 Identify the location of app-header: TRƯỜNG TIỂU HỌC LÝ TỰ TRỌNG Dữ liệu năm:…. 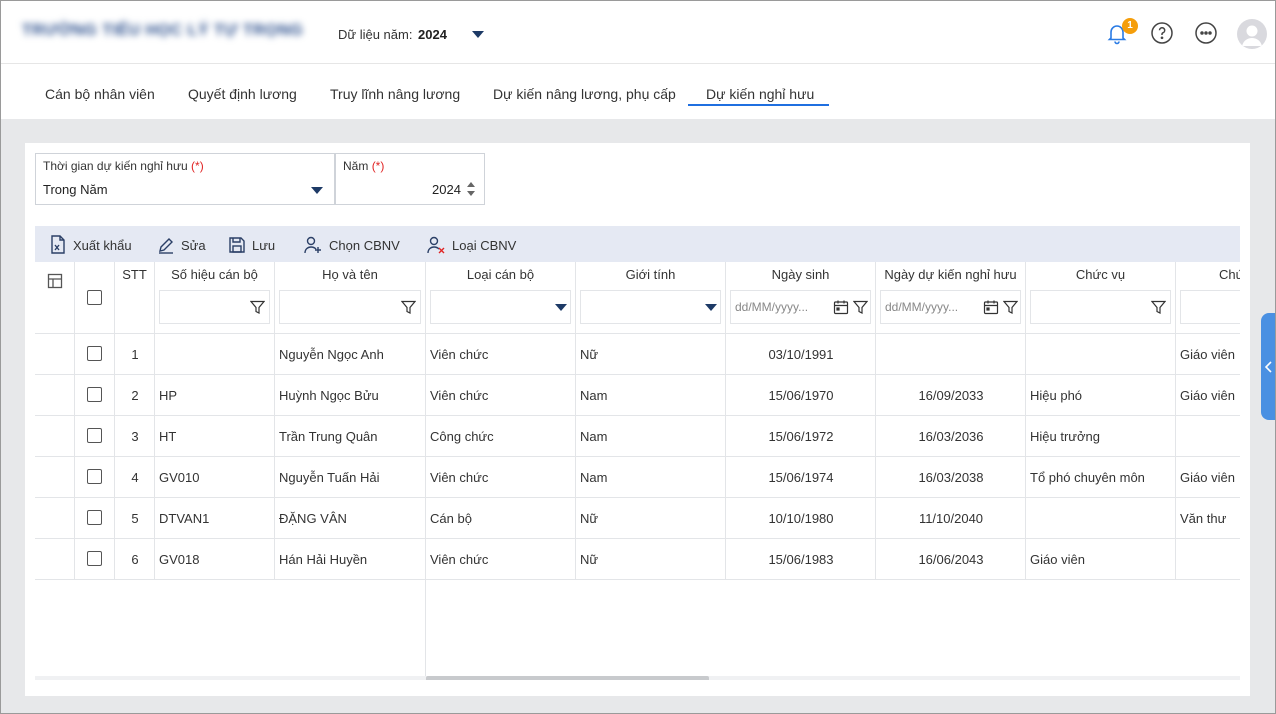
(638, 32).